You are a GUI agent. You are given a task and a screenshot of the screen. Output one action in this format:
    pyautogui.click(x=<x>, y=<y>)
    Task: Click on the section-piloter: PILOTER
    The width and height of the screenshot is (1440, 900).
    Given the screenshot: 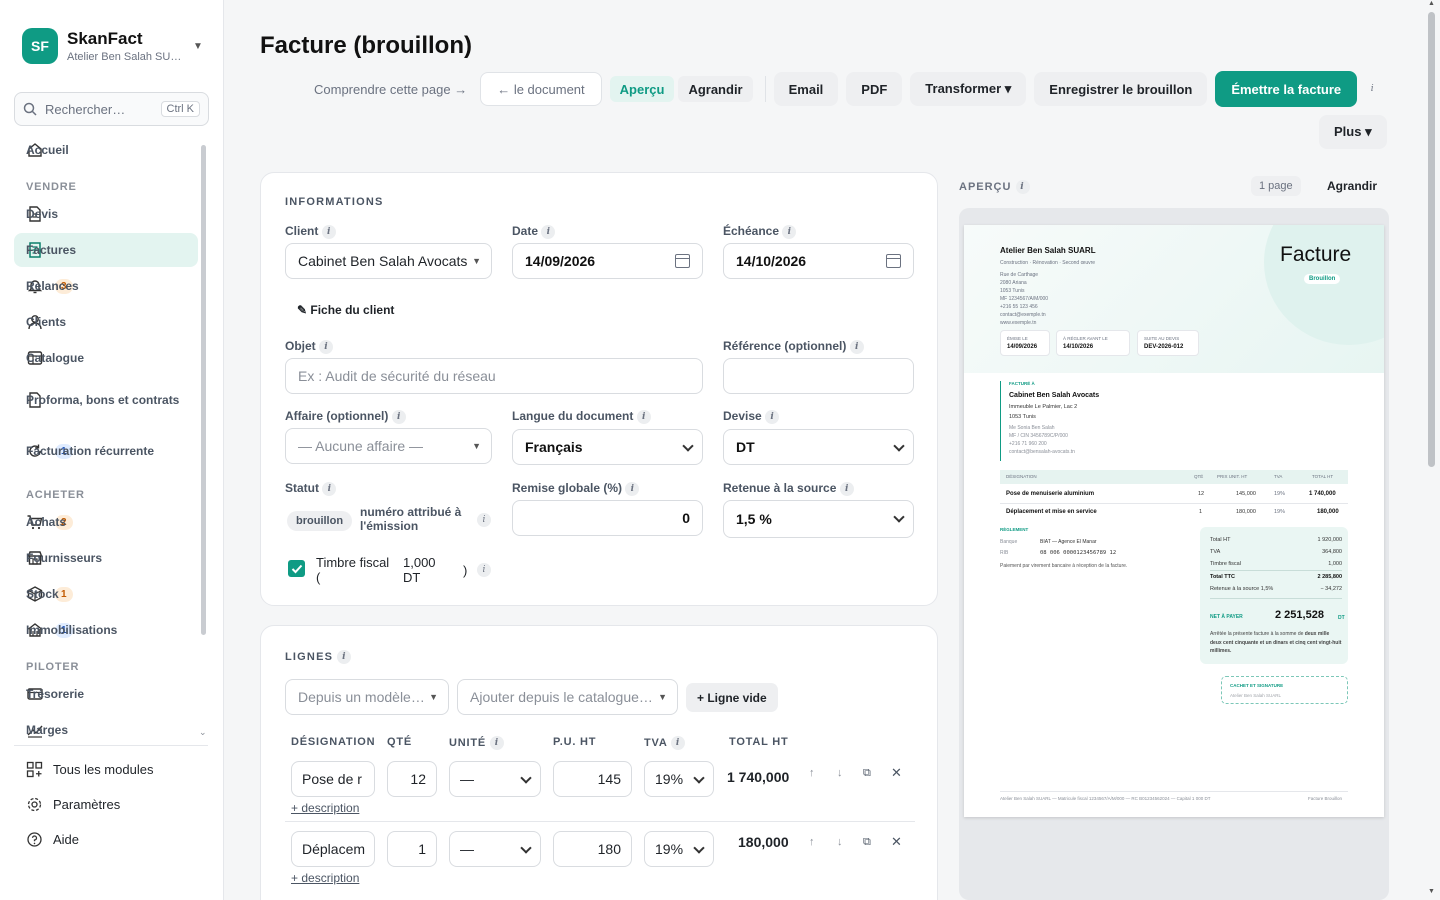 What is the action you would take?
    pyautogui.click(x=53, y=667)
    